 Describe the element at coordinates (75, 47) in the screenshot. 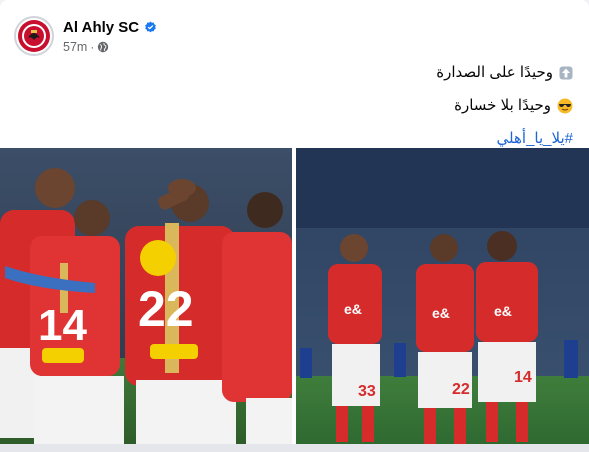

I see `post-time: 57m` at that location.